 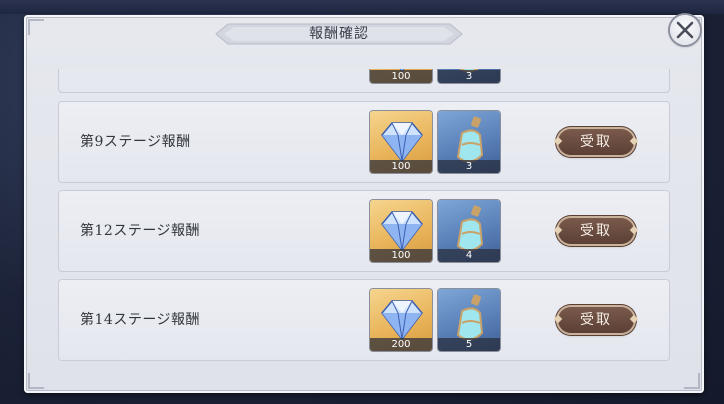 What do you see at coordinates (401, 320) in the screenshot?
I see `reward-item: 200` at bounding box center [401, 320].